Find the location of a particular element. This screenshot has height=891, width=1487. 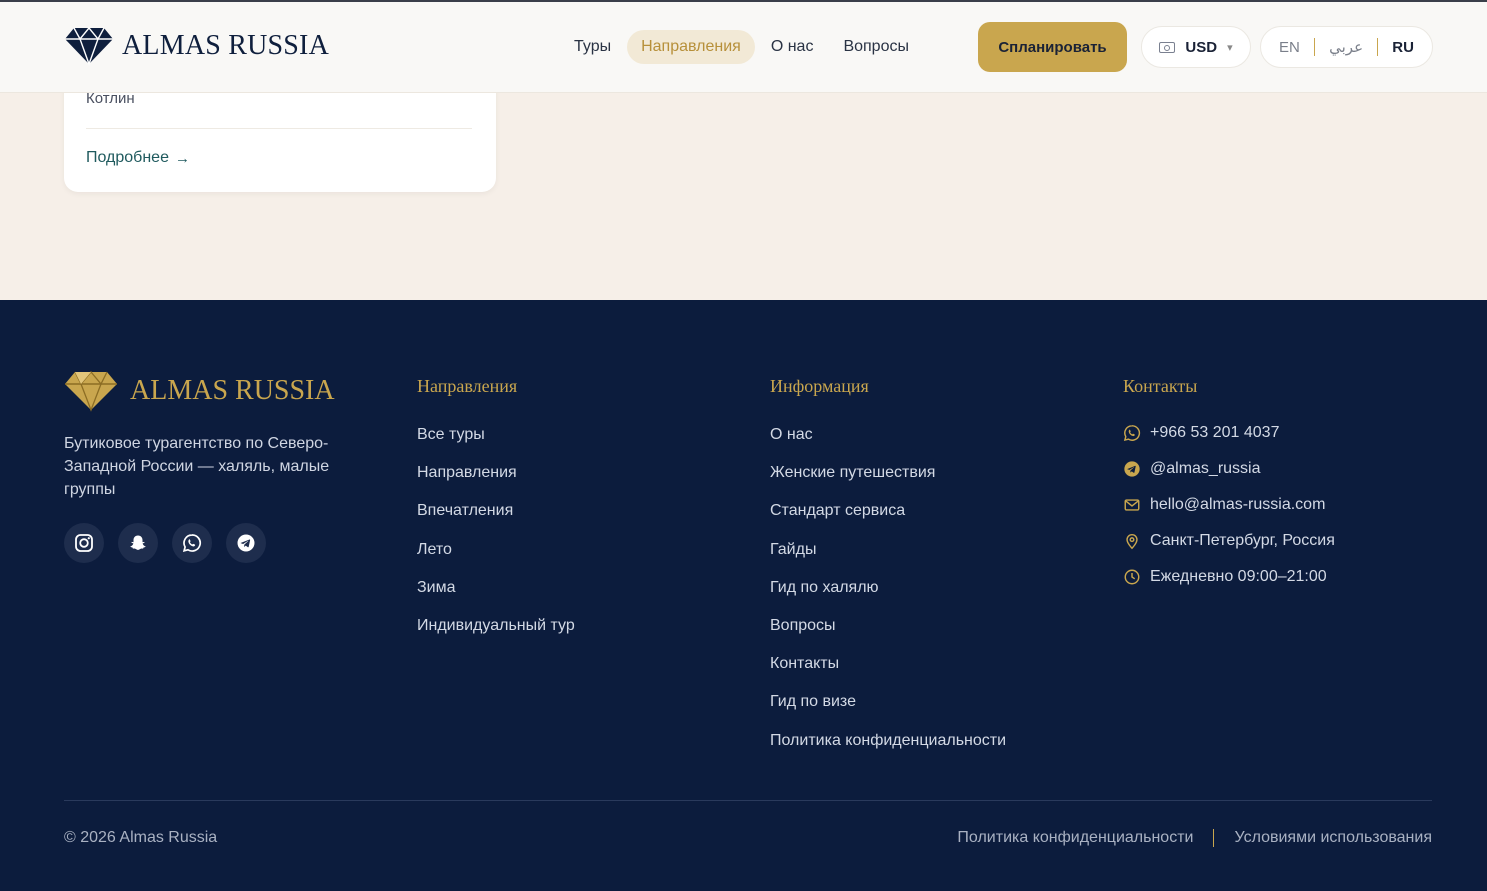

footer-link-faq: Вопросы is located at coordinates (888, 635).